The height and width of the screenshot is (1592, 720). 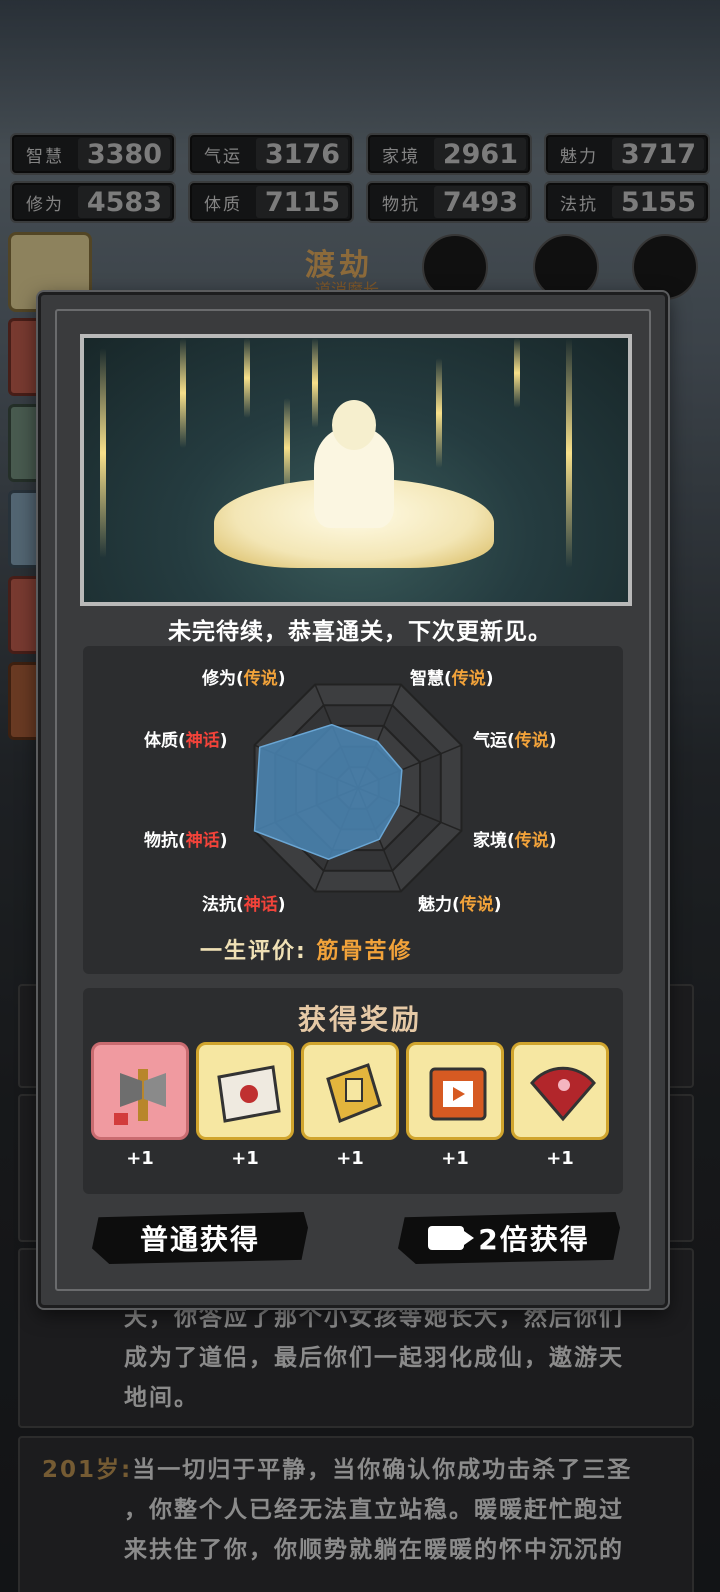 I want to click on radar-label-physique: 体质(神话), so click(x=186, y=741).